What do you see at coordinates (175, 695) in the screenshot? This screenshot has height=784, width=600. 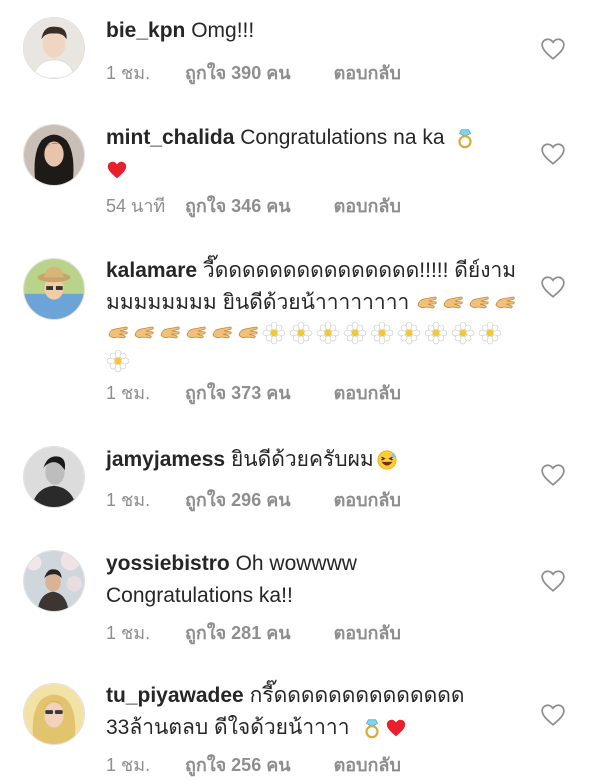 I see `comment-username: tu_piyawadee` at bounding box center [175, 695].